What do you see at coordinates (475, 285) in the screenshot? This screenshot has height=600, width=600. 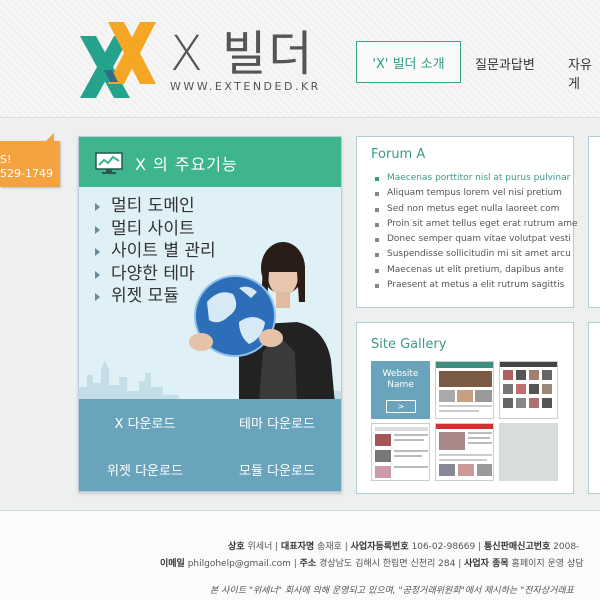 I see `forum-post-link: Praesent at metus a elit rutrum sagittis` at bounding box center [475, 285].